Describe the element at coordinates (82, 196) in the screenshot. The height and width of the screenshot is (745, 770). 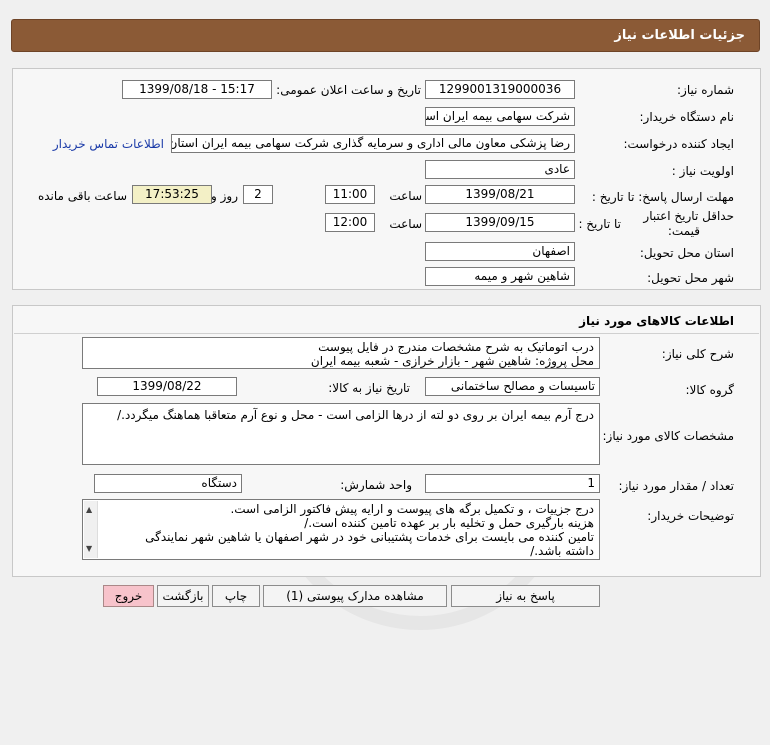
I see `time-remaining-label: ساعت باقی مانده` at that location.